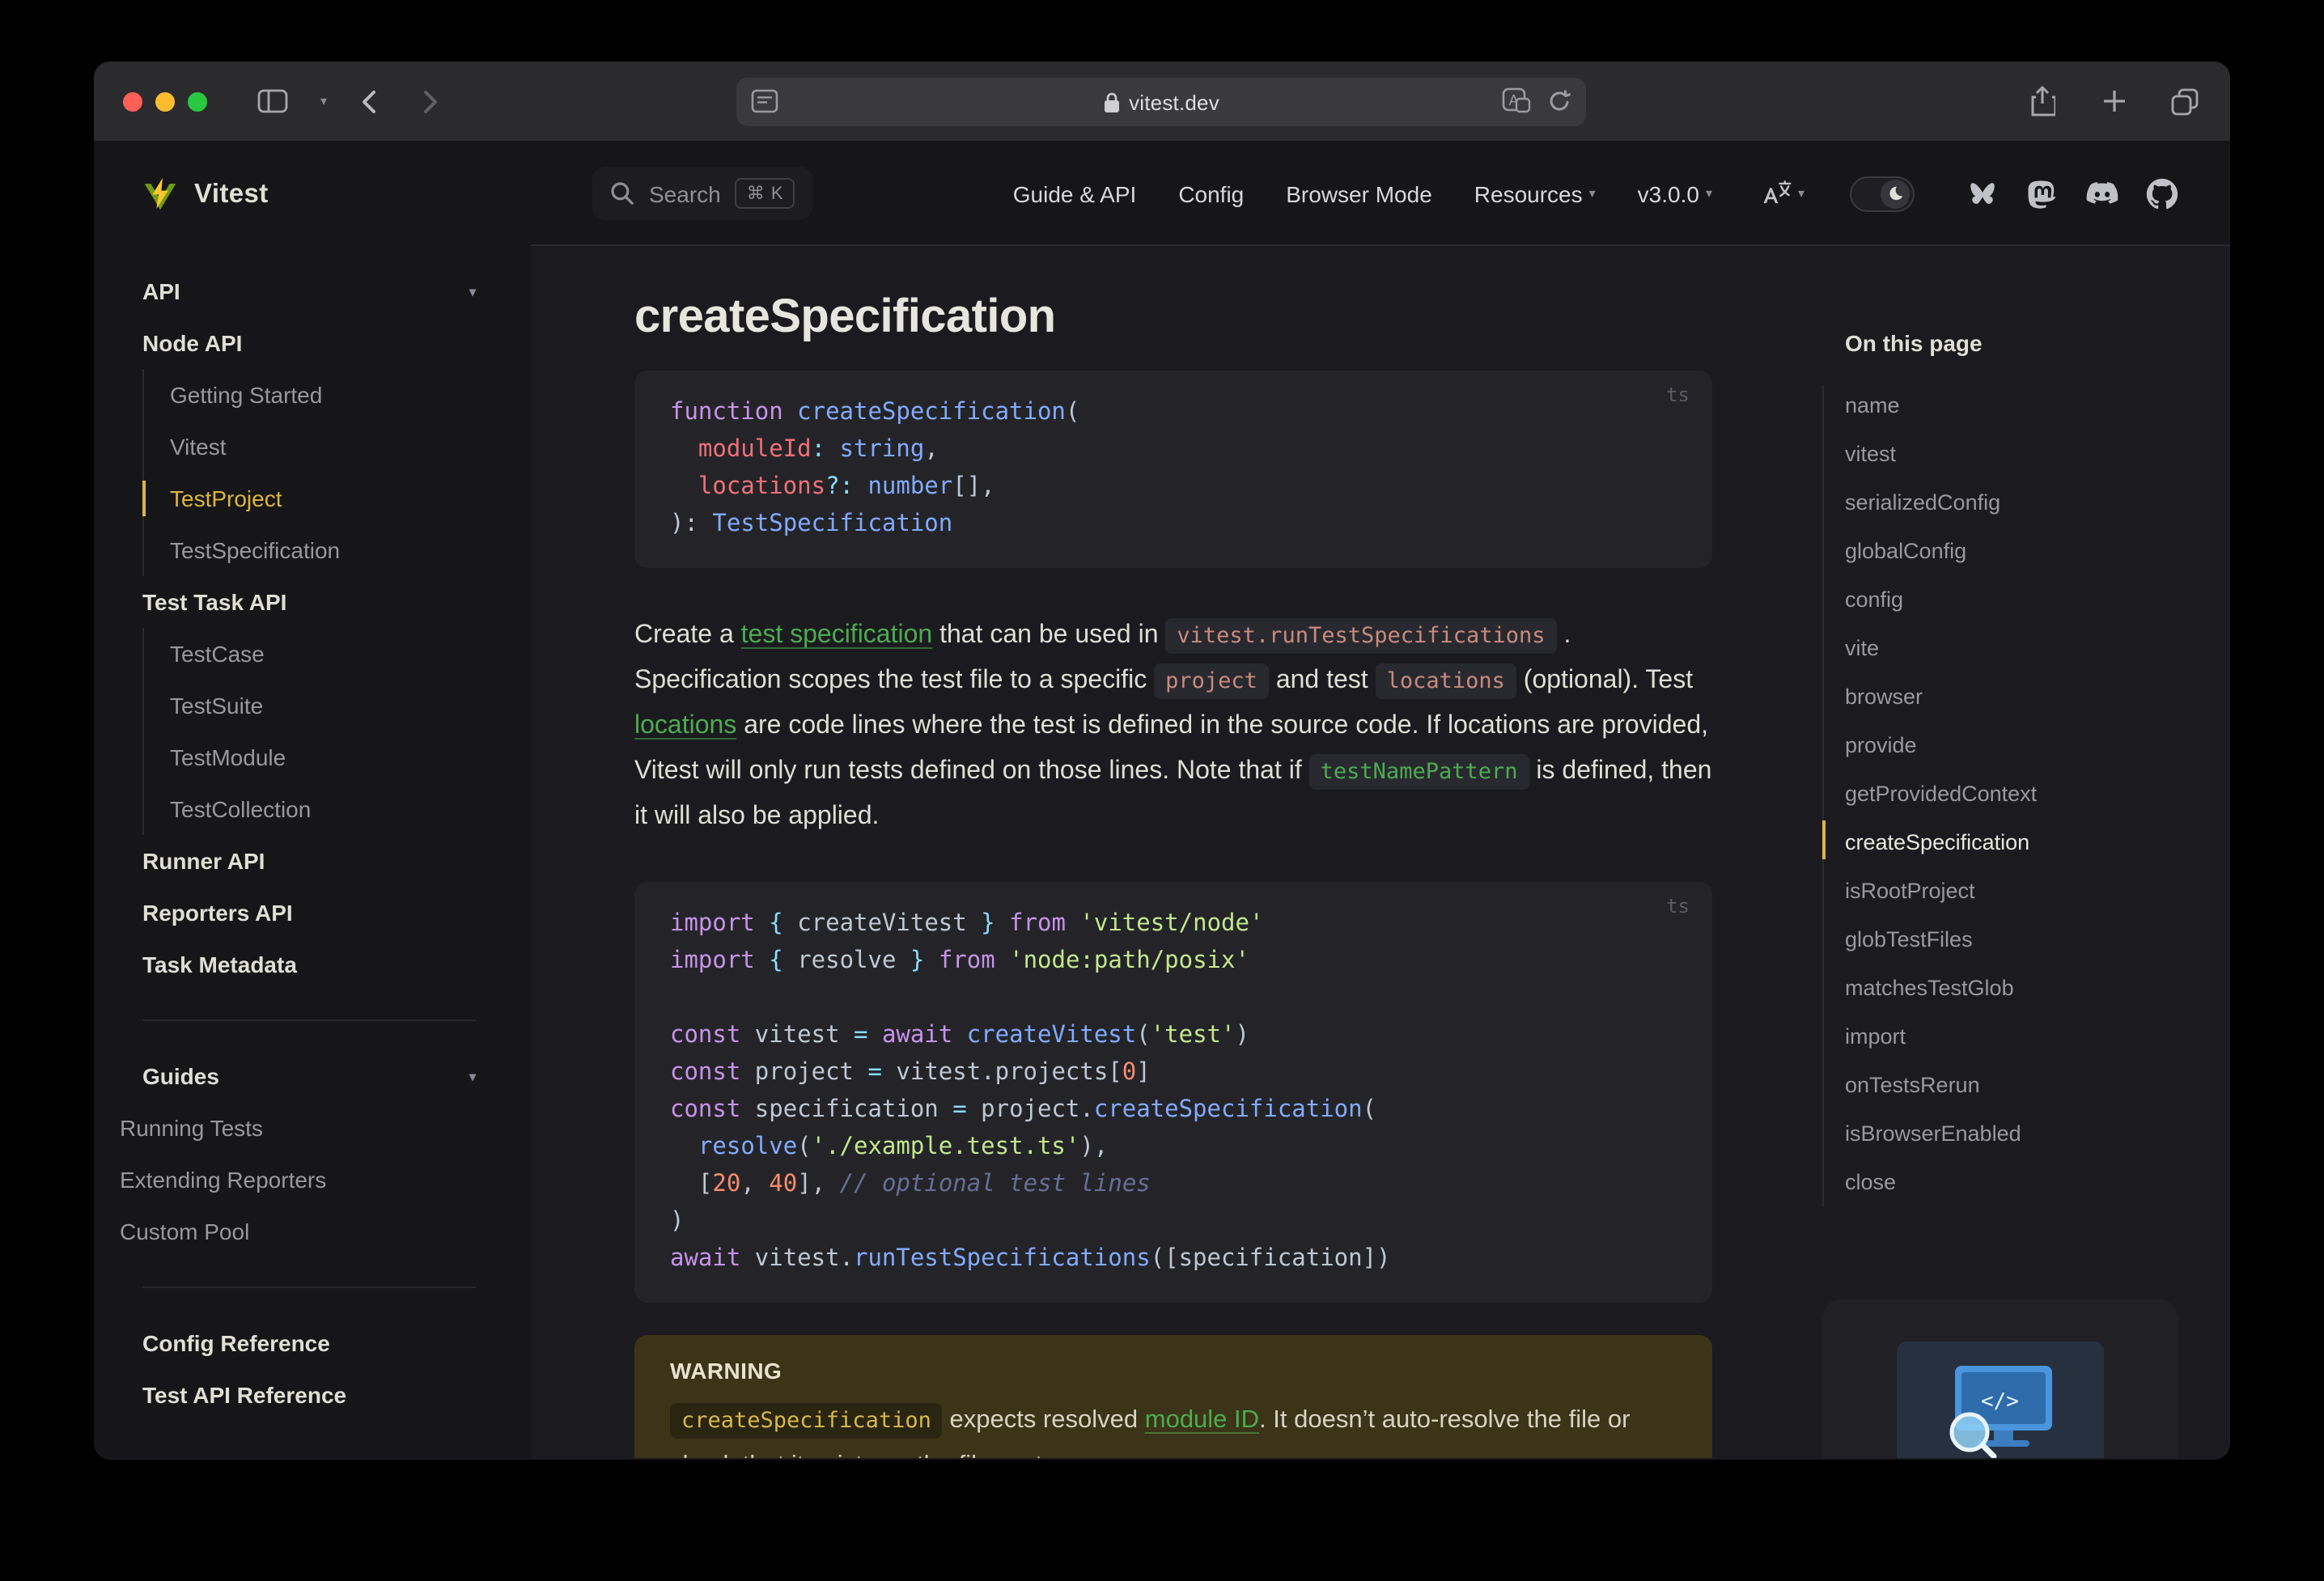  Describe the element at coordinates (1419, 772) in the screenshot. I see `inline-code: testNamePattern` at that location.